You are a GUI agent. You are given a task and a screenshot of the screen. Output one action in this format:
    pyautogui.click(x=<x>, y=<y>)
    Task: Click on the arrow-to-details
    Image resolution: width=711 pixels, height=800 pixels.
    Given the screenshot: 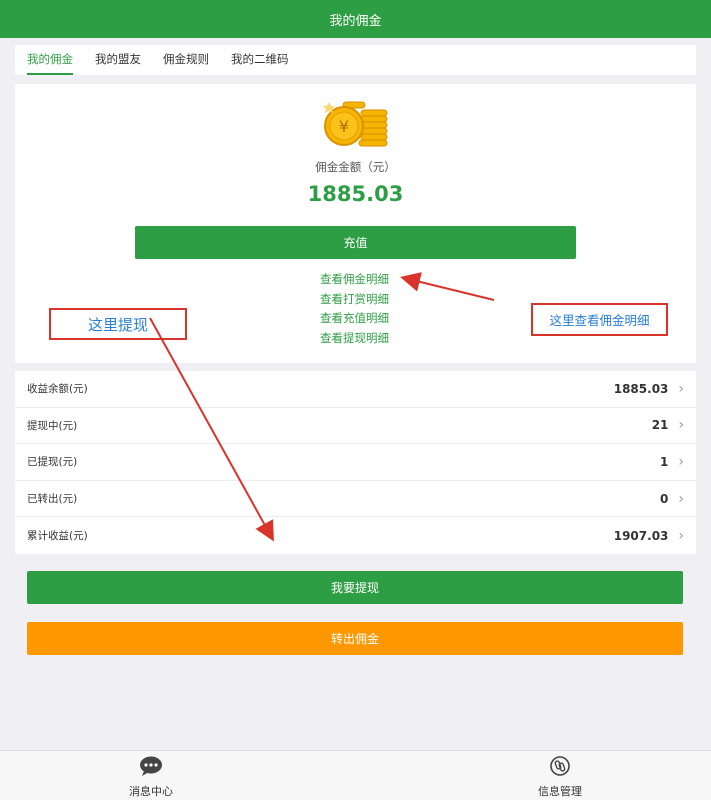 What is the action you would take?
    pyautogui.click(x=447, y=286)
    